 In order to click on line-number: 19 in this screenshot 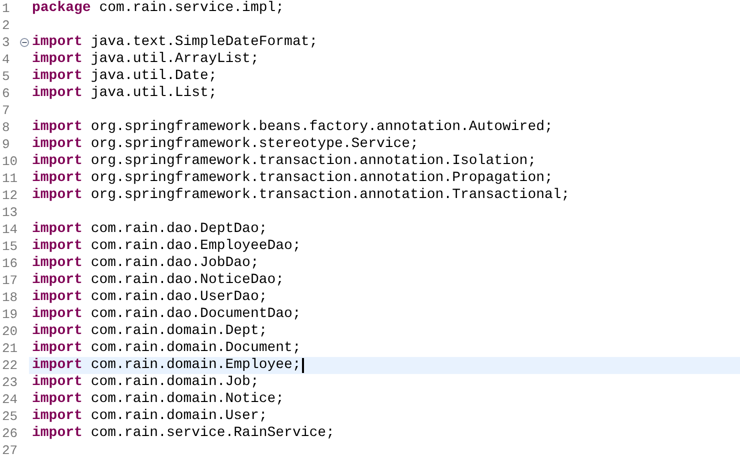, I will do `click(9, 314)`.